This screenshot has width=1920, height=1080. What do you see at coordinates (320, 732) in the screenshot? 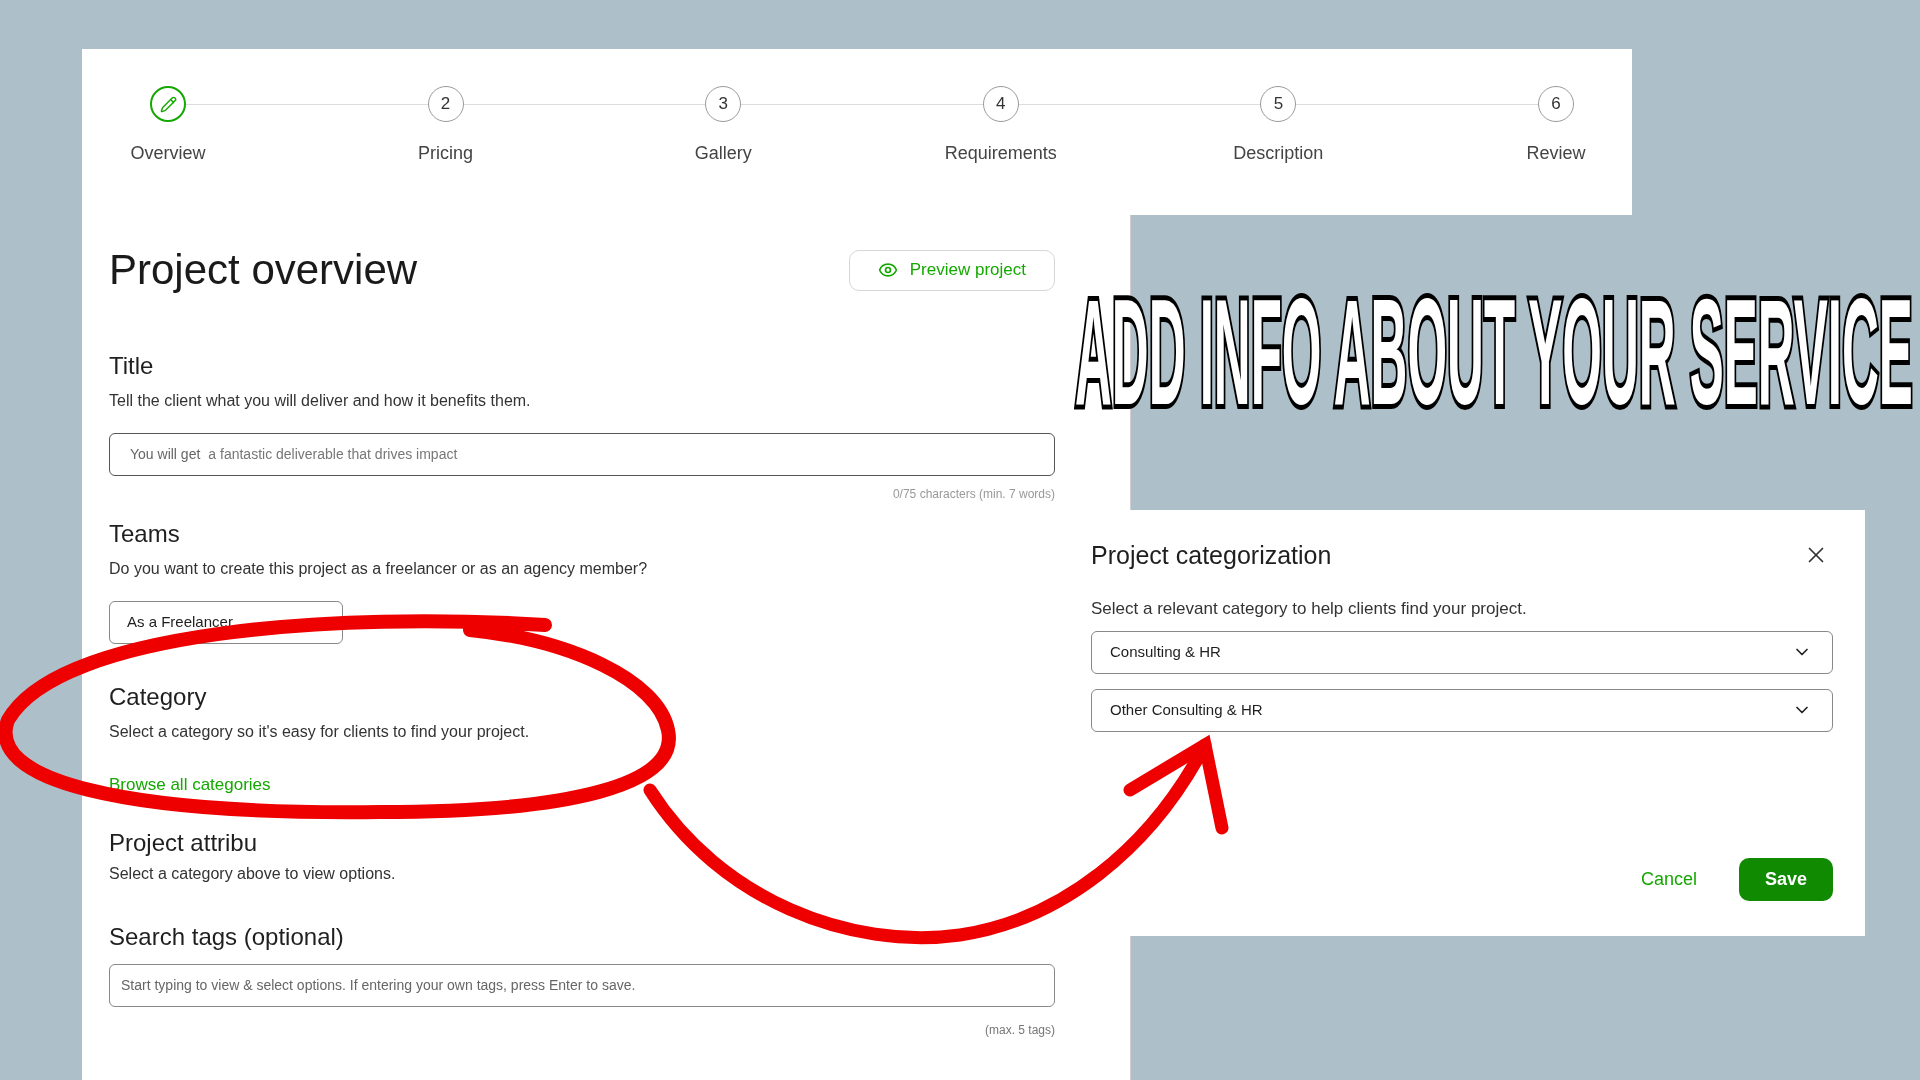
I see `section-description: Select a category so it's easy for clients to find your project.` at bounding box center [320, 732].